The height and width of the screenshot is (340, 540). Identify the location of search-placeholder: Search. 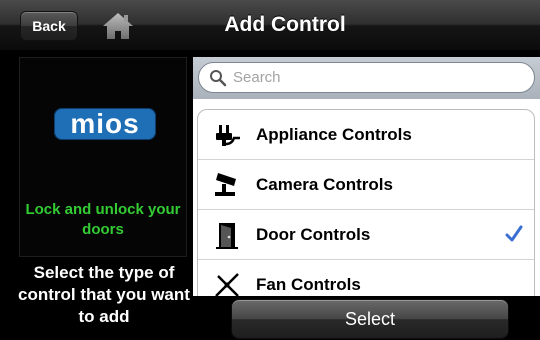
(257, 77).